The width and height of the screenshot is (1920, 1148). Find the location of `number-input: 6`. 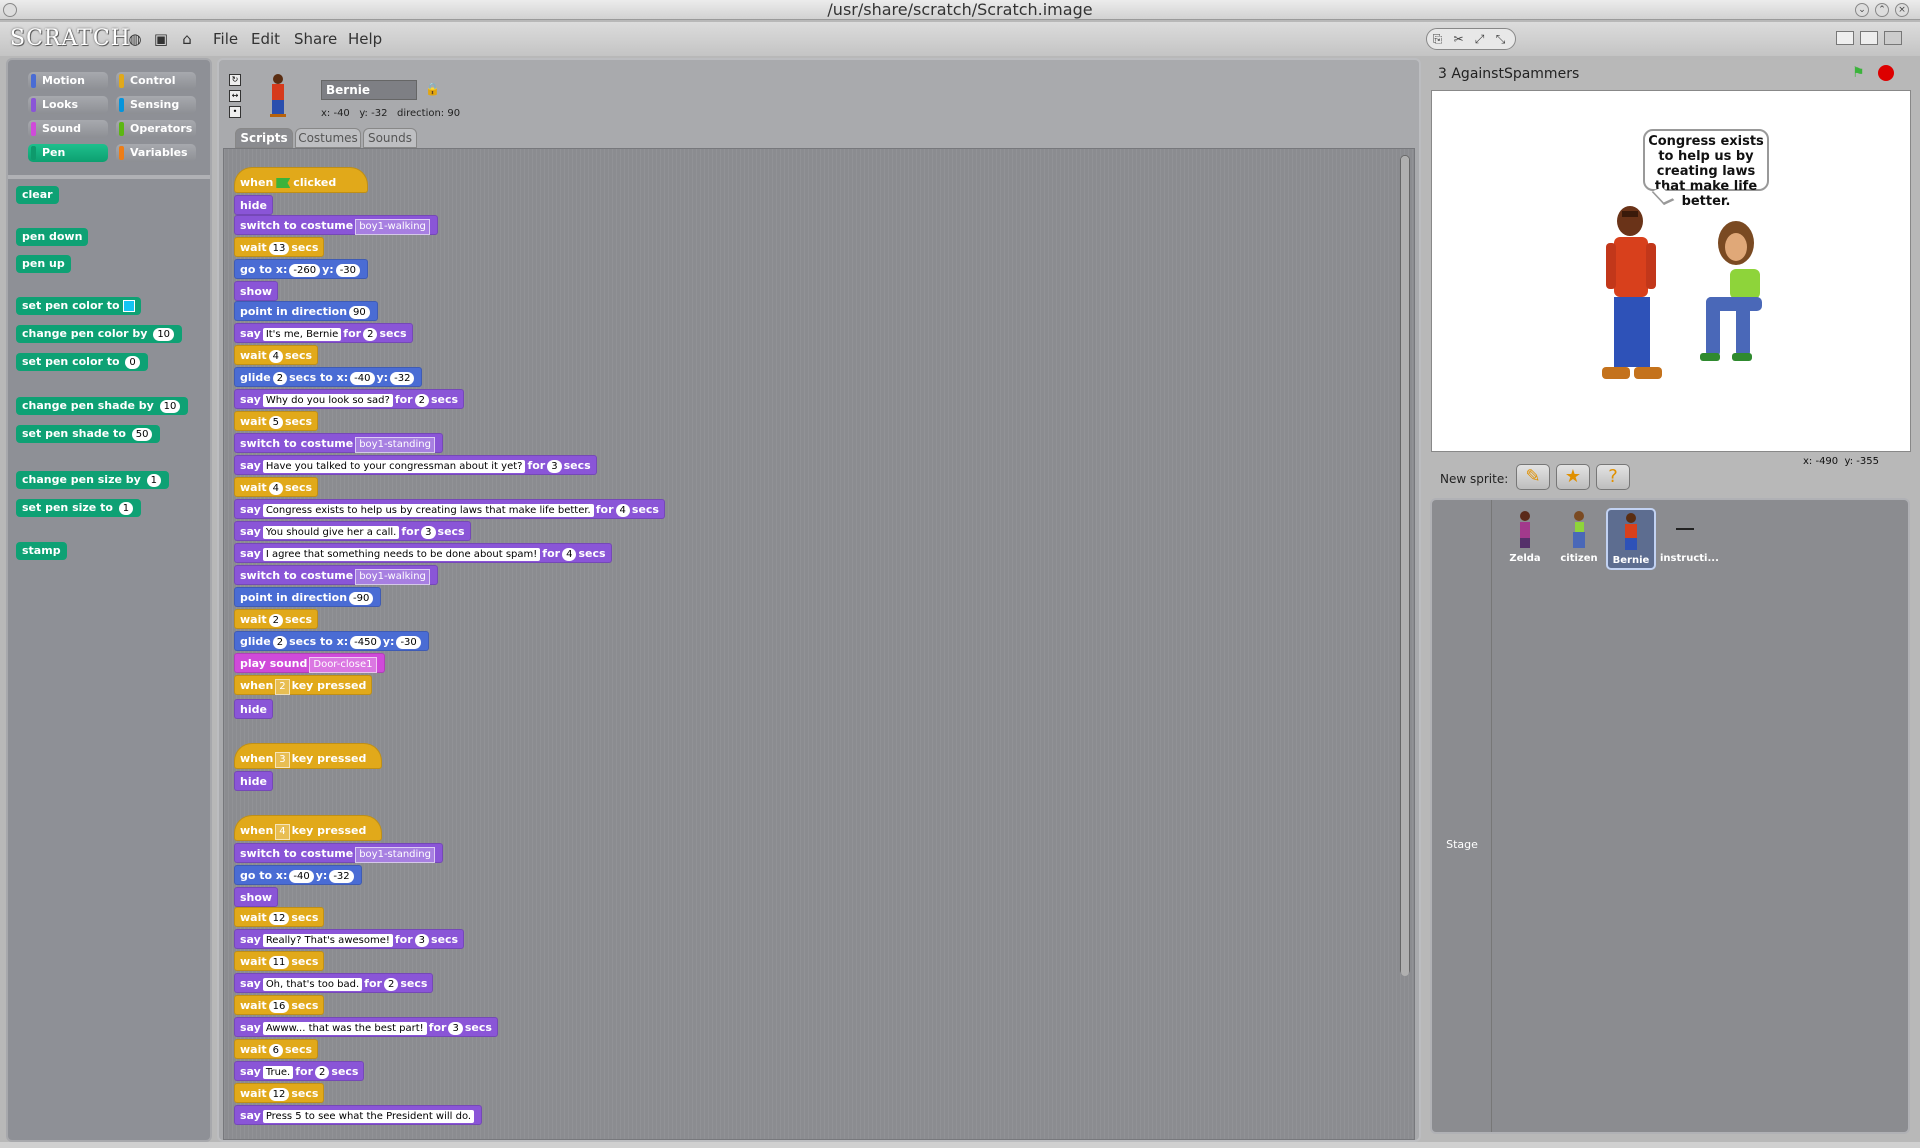

number-input: 6 is located at coordinates (275, 1050).